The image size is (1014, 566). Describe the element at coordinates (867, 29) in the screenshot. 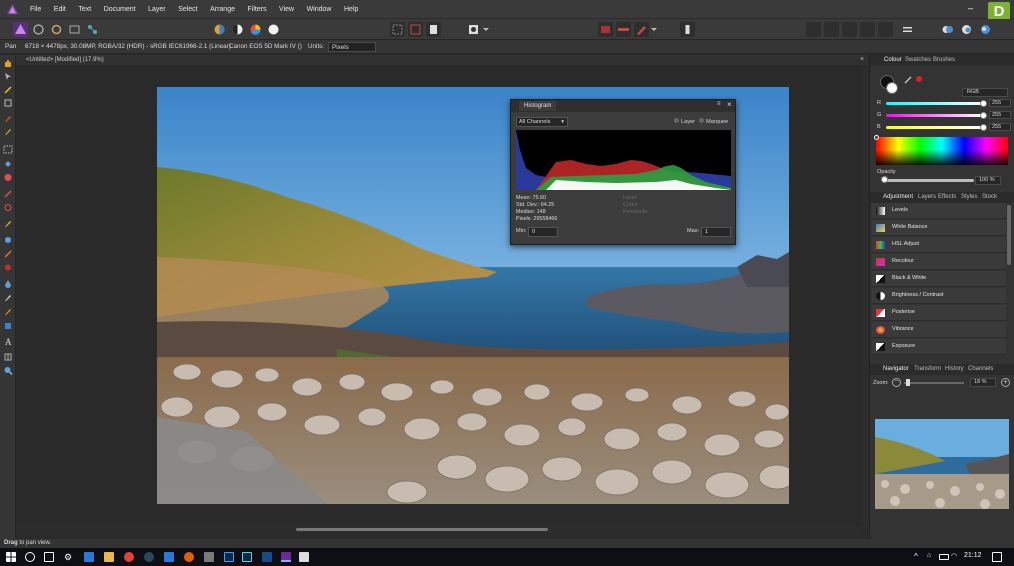

I see `arrange-front-icon` at that location.